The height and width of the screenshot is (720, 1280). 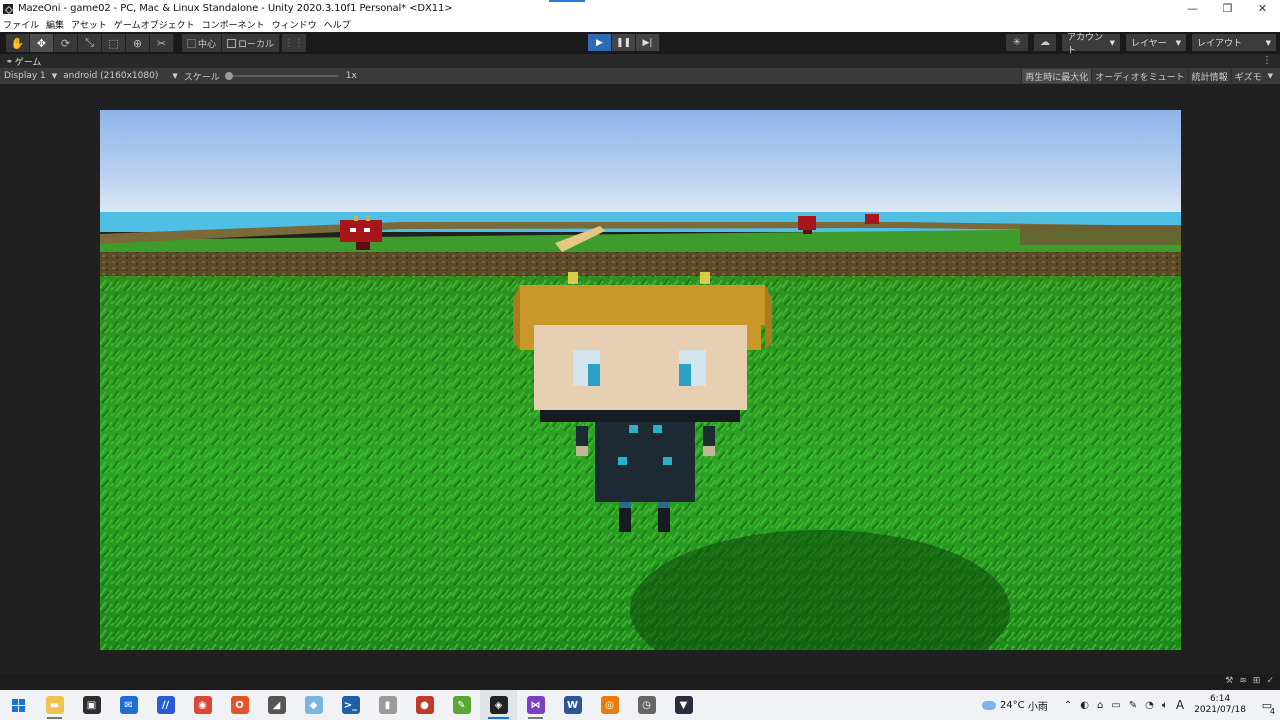 What do you see at coordinates (21, 24) in the screenshot?
I see `menu-file: ファイル` at bounding box center [21, 24].